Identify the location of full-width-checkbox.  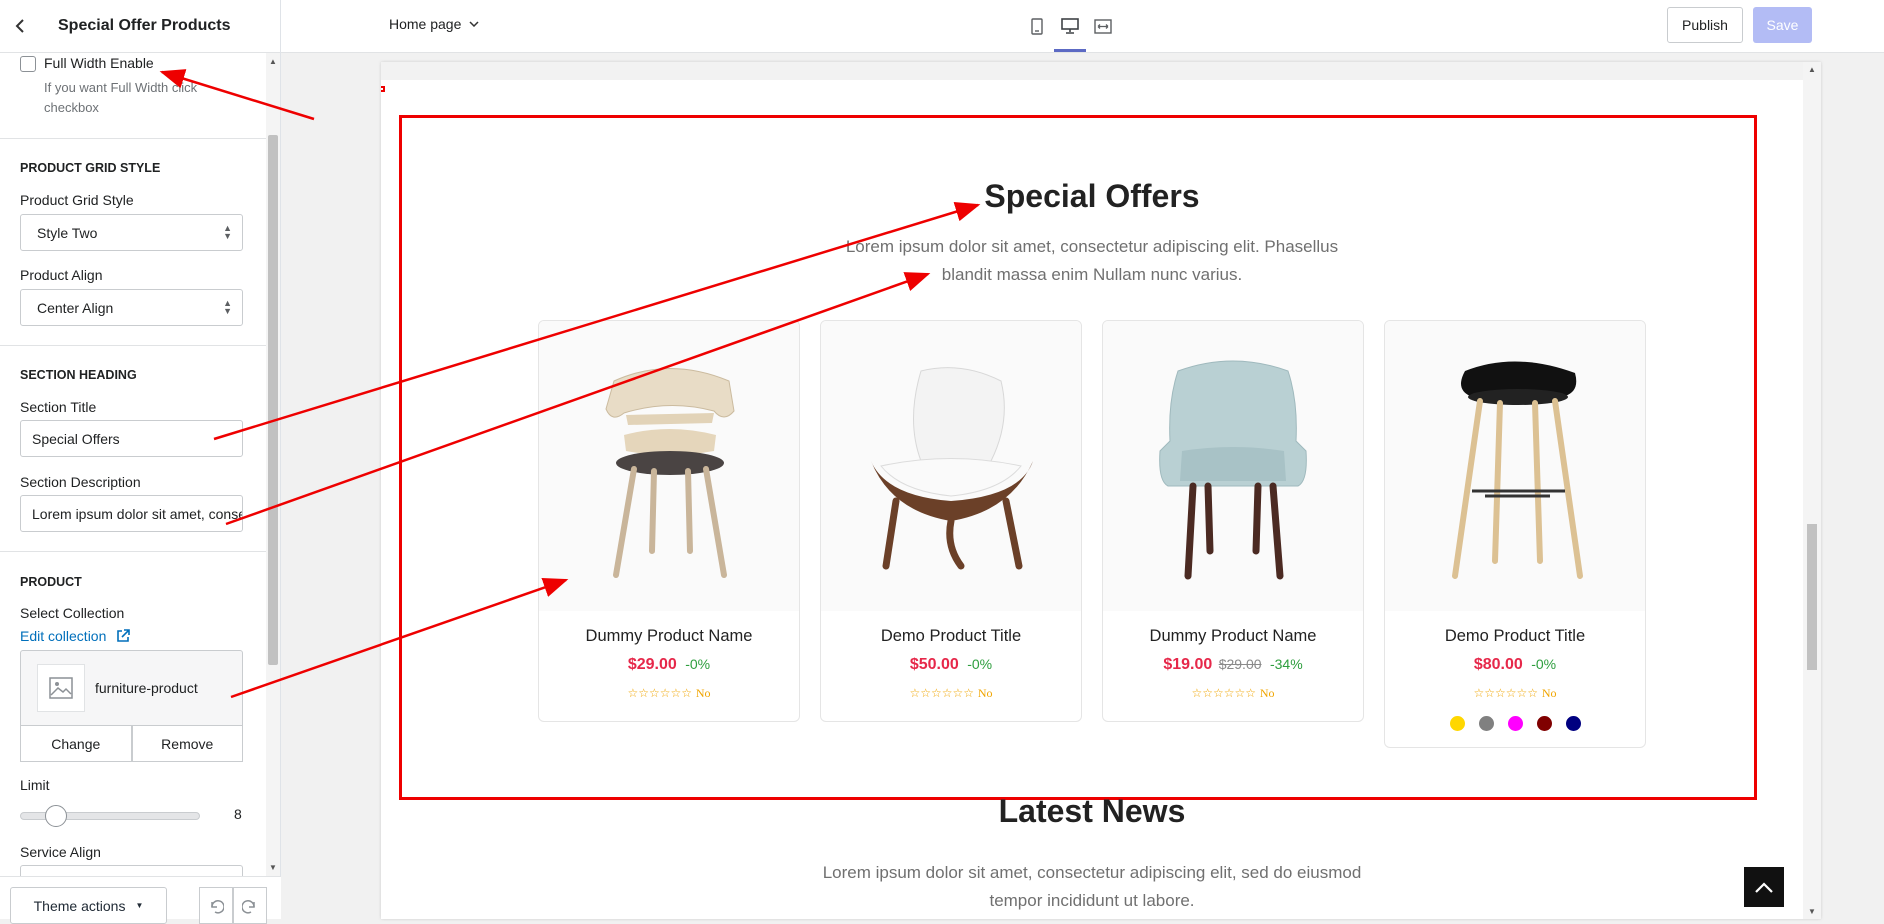
(28, 64).